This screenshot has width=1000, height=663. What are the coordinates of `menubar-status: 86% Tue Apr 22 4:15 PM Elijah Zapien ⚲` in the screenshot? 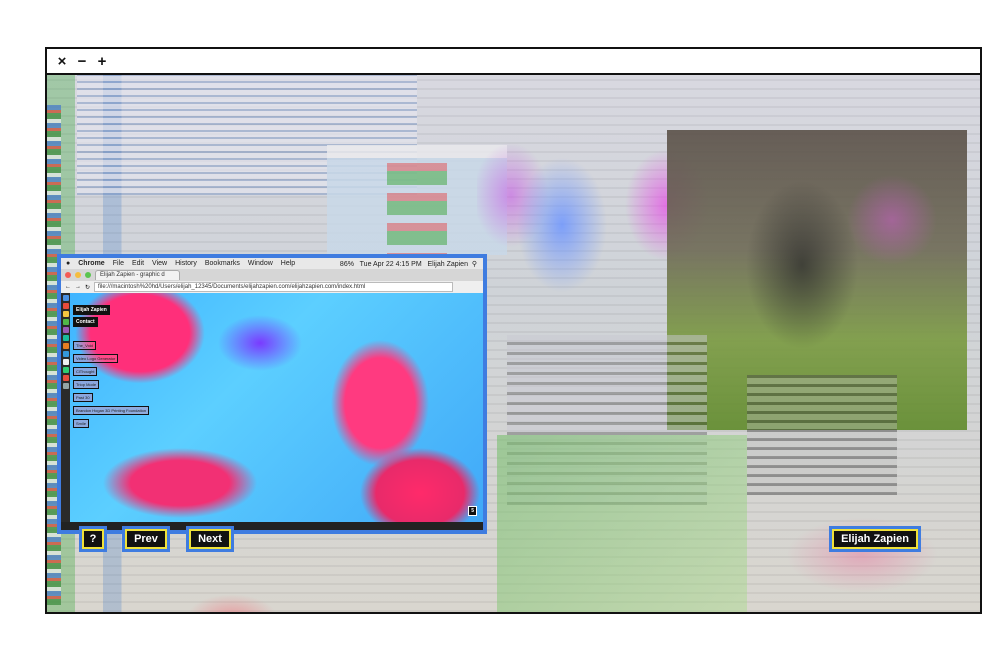 It's located at (411, 264).